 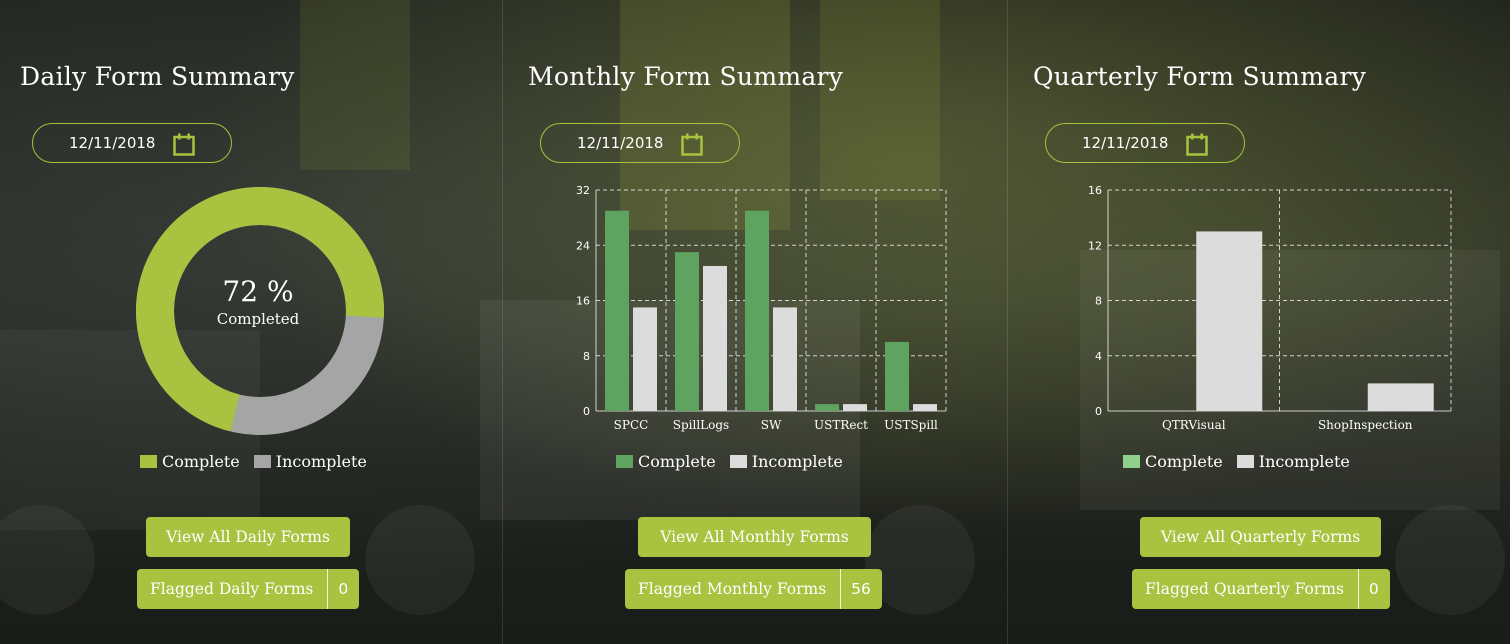 What do you see at coordinates (785, 359) in the screenshot?
I see `bar-incomplete-sw` at bounding box center [785, 359].